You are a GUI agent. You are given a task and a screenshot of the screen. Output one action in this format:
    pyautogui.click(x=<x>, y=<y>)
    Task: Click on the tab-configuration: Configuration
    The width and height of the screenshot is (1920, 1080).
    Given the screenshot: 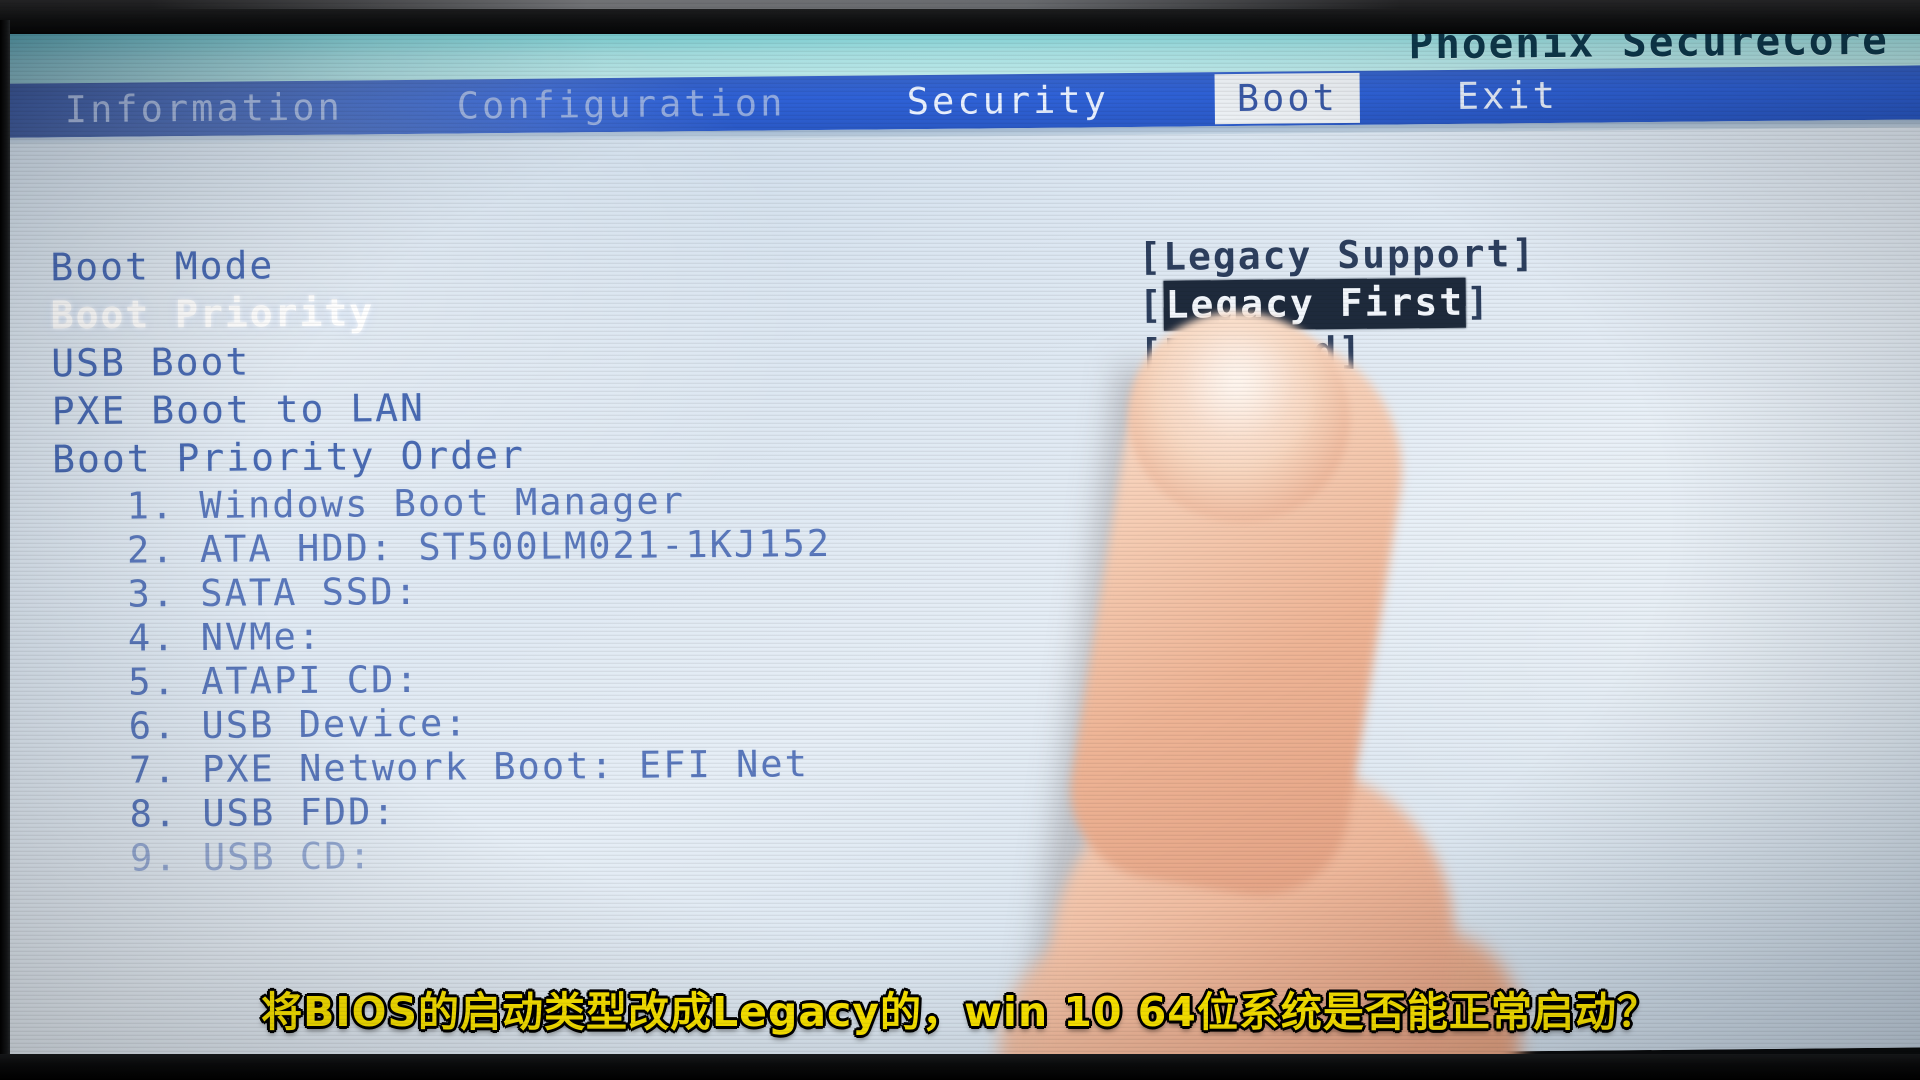 What is the action you would take?
    pyautogui.click(x=621, y=104)
    